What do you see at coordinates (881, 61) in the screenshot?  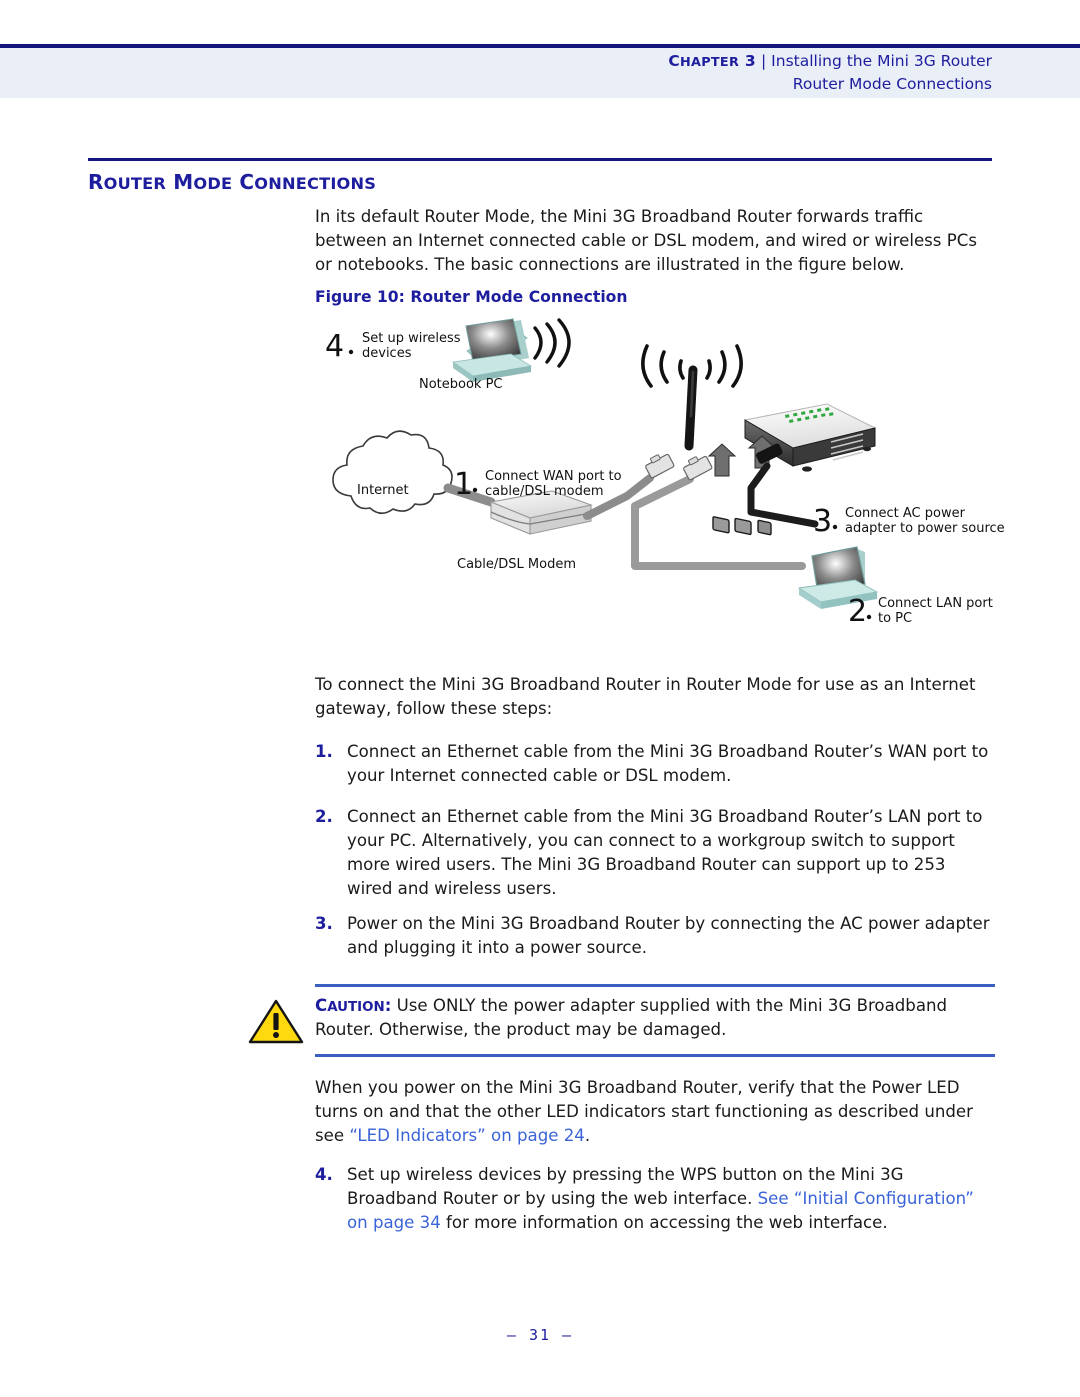 I see `header-chapter-title: Installing the Mini 3G Router` at bounding box center [881, 61].